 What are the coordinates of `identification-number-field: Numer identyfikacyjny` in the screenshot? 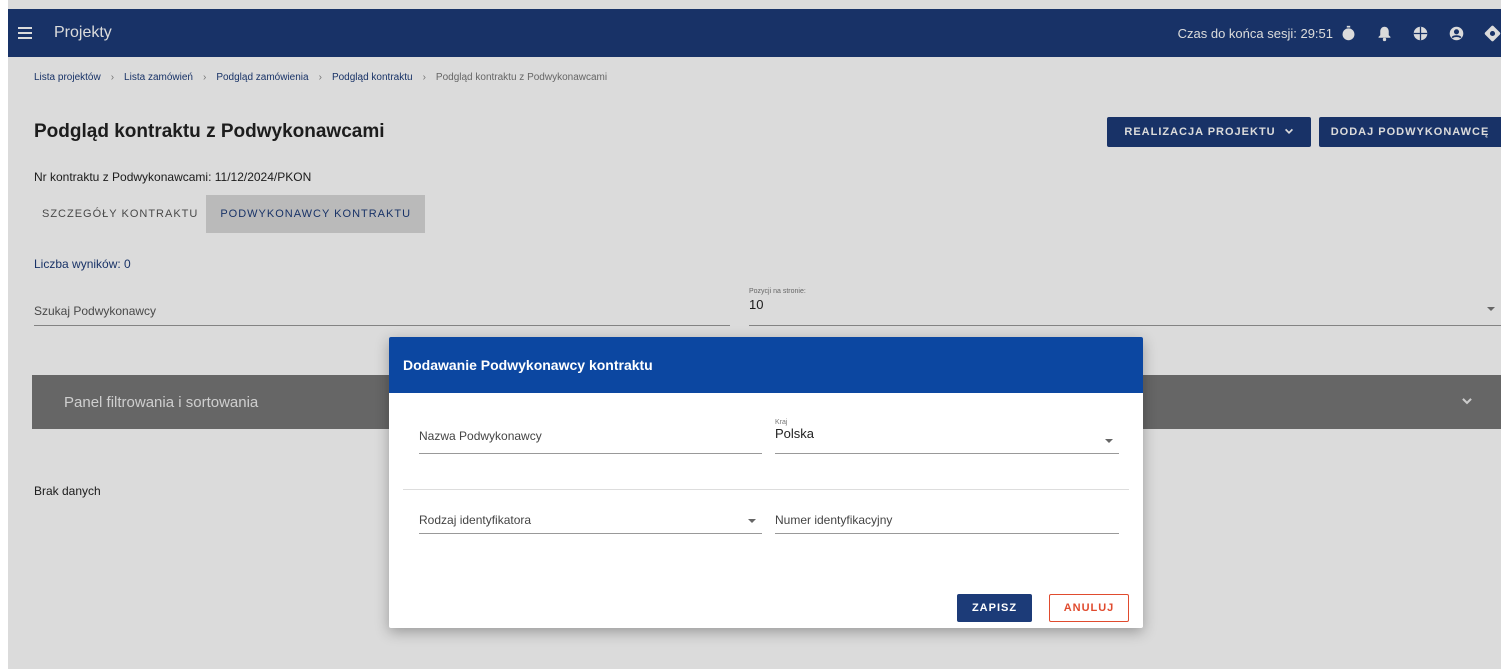 It's located at (947, 522).